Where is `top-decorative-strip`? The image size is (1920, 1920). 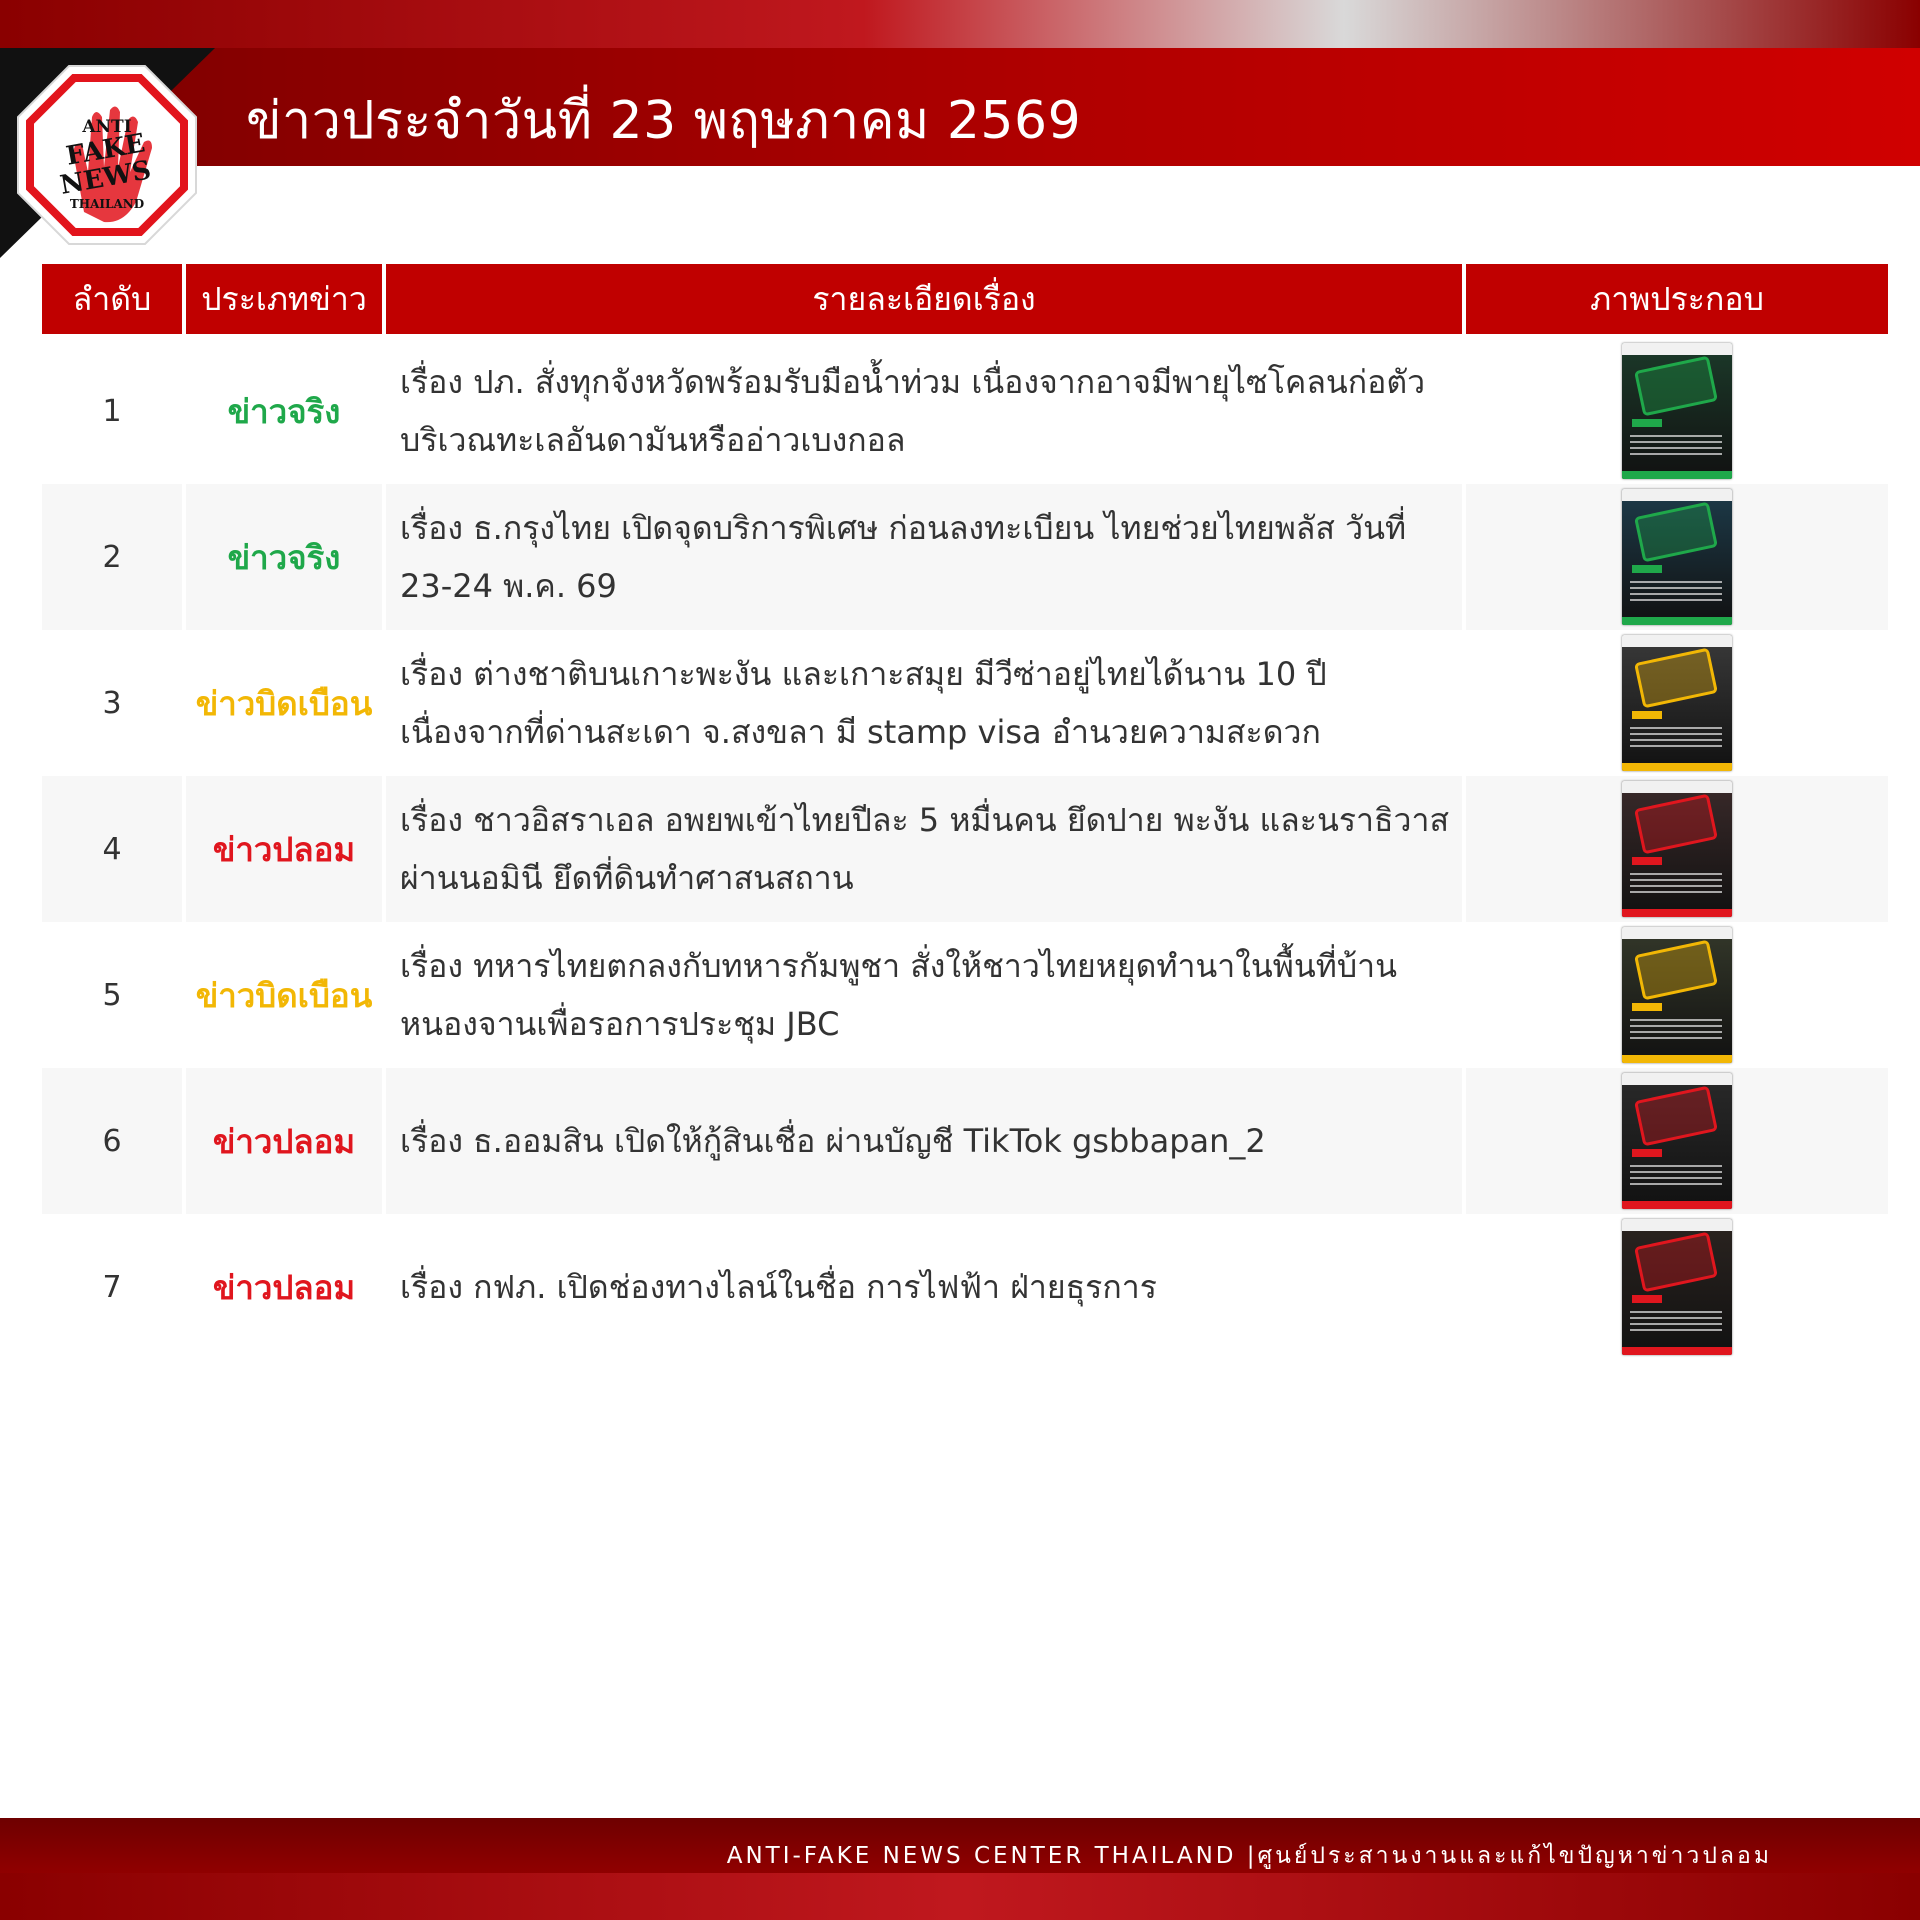 top-decorative-strip is located at coordinates (960, 24).